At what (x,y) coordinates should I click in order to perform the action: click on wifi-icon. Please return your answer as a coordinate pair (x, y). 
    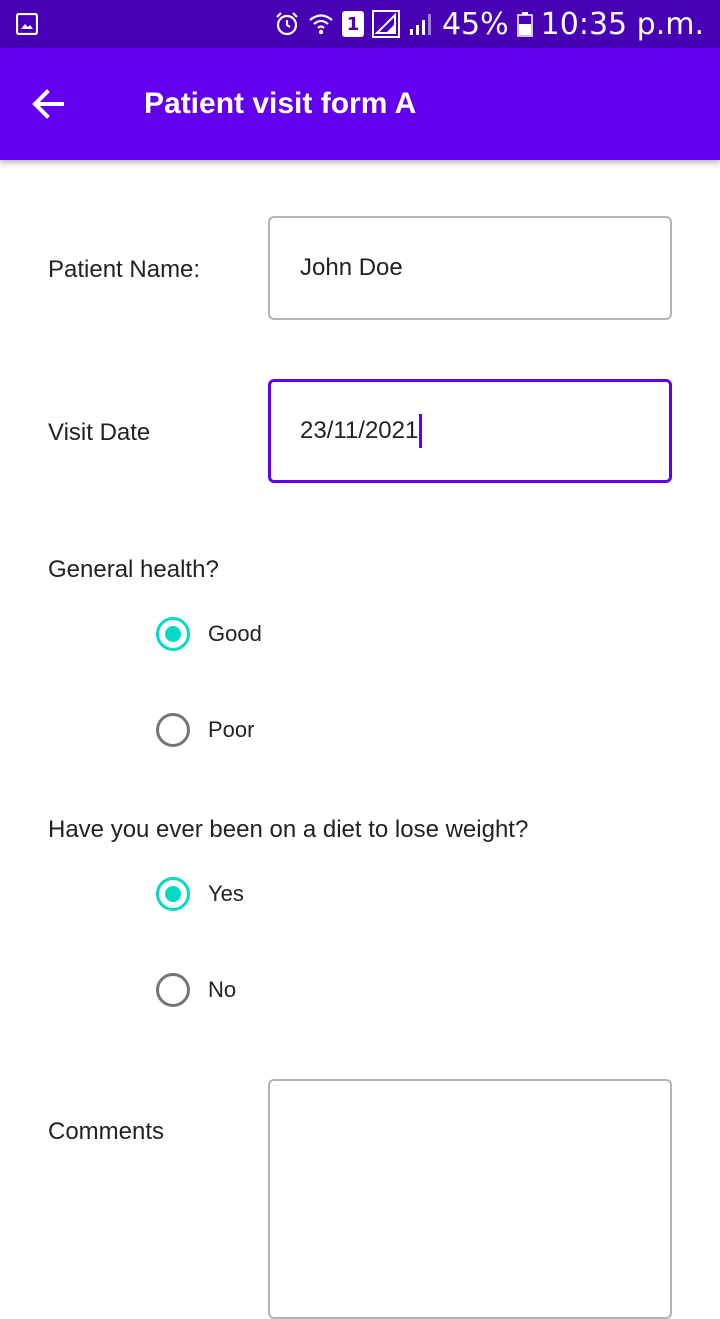
    Looking at the image, I should click on (321, 24).